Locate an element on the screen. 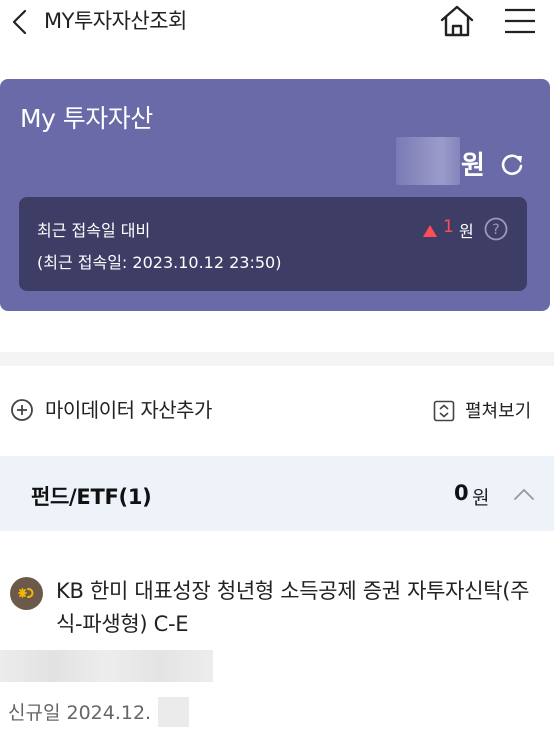 This screenshot has height=747, width=554. hamburger-menu-icon is located at coordinates (520, 21).